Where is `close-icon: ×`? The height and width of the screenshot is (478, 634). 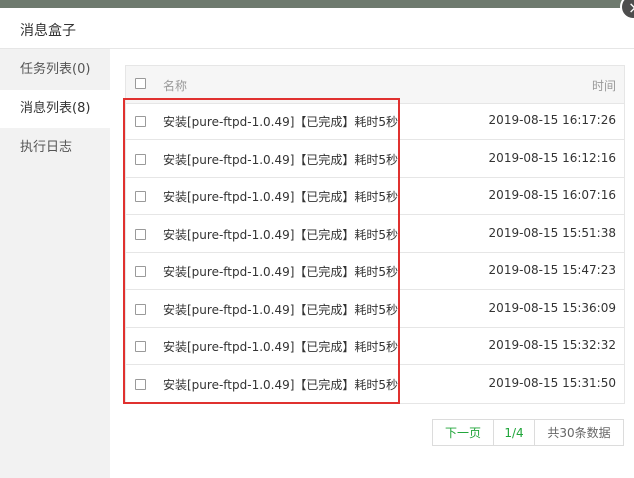 close-icon: × is located at coordinates (631, 8).